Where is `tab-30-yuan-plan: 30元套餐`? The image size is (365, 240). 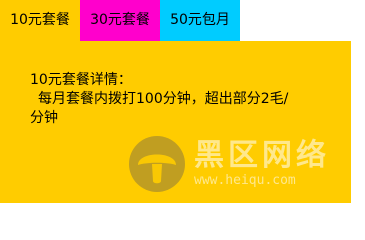
tab-30-yuan-plan: 30元套餐 is located at coordinates (120, 20).